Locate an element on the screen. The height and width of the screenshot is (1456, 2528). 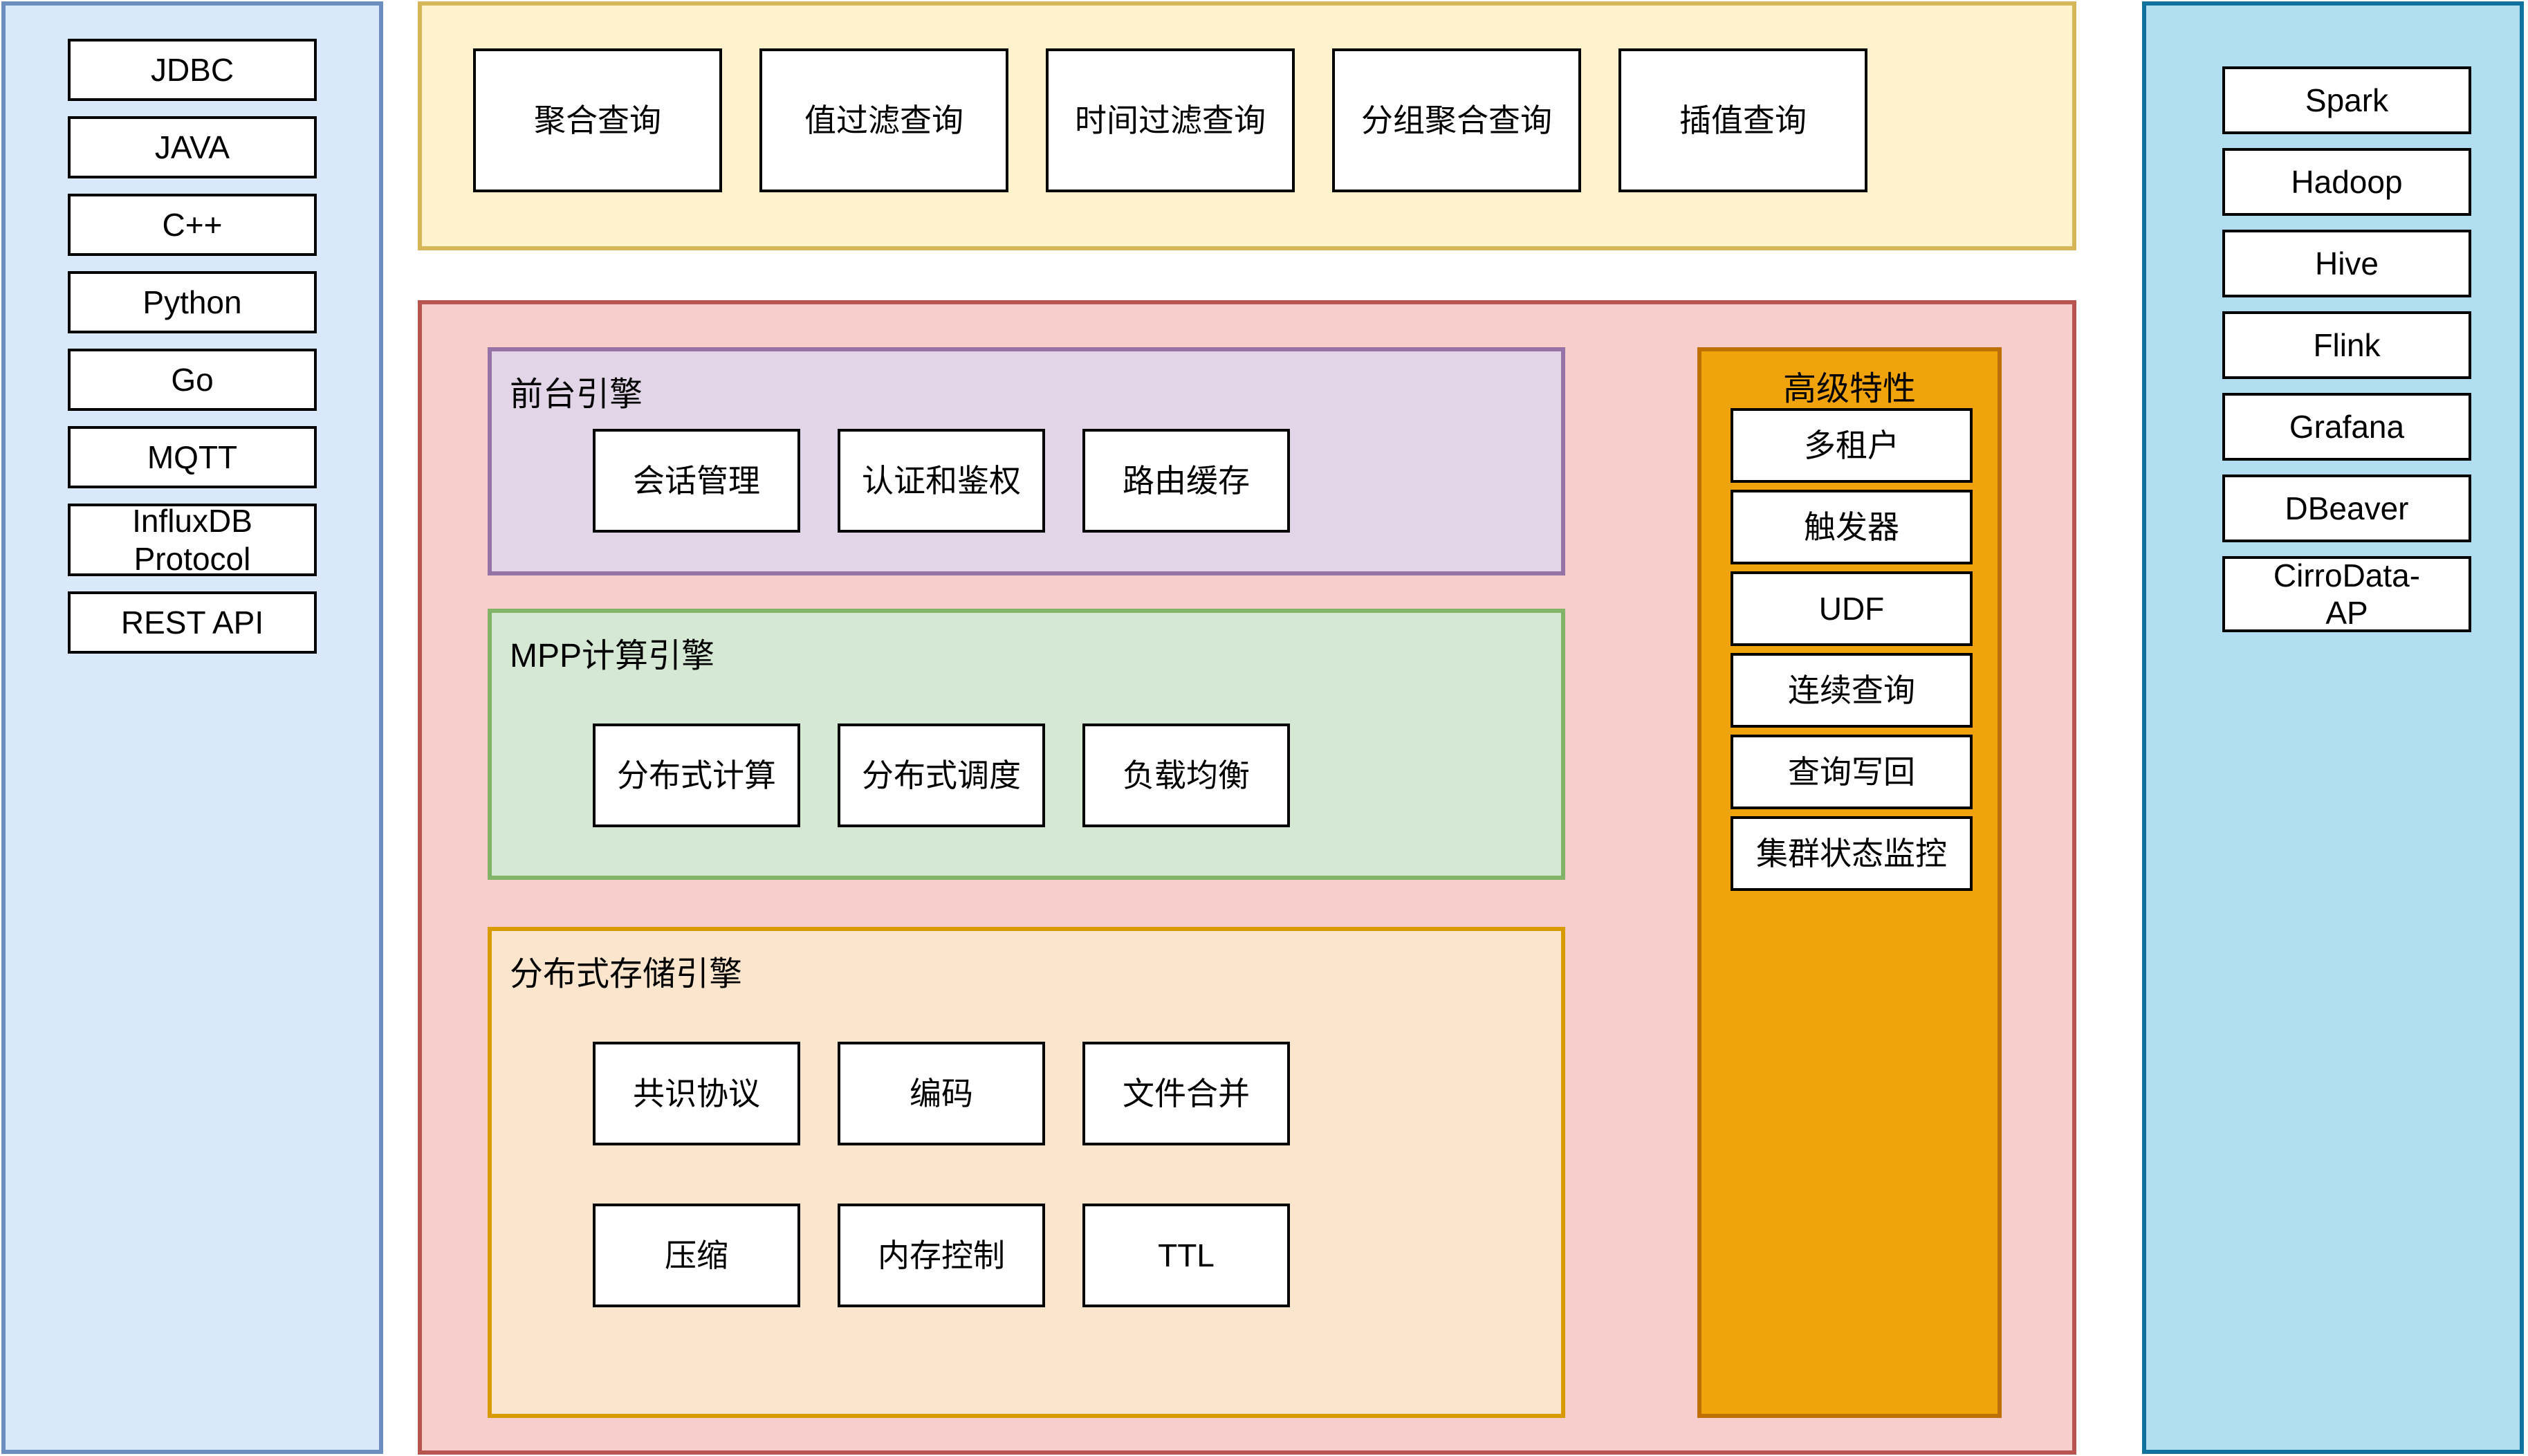
frontend-engine-list: 会话管理 认证和鉴权 路由缓存 is located at coordinates (941, 481).